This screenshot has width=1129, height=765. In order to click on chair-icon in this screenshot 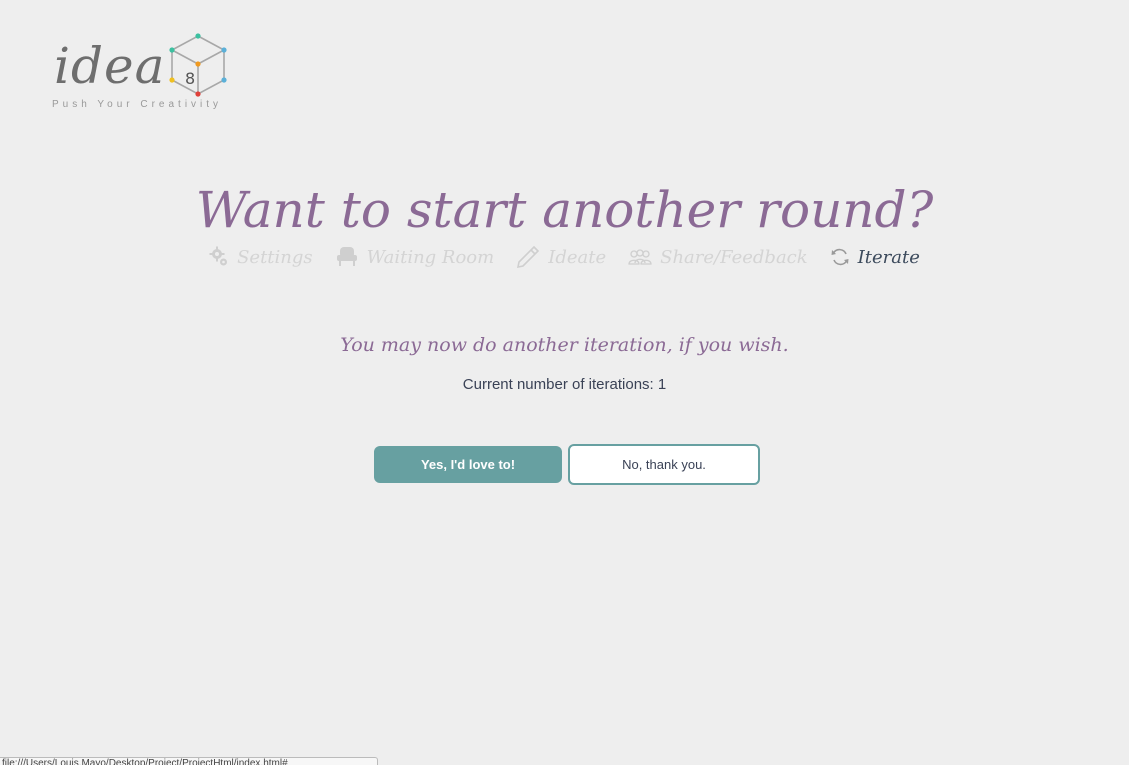, I will do `click(347, 257)`.